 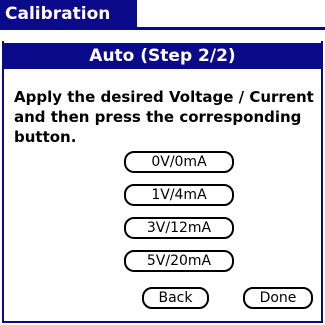 I want to click on level-button-1v-4ma: 1V/4mA, so click(x=179, y=195).